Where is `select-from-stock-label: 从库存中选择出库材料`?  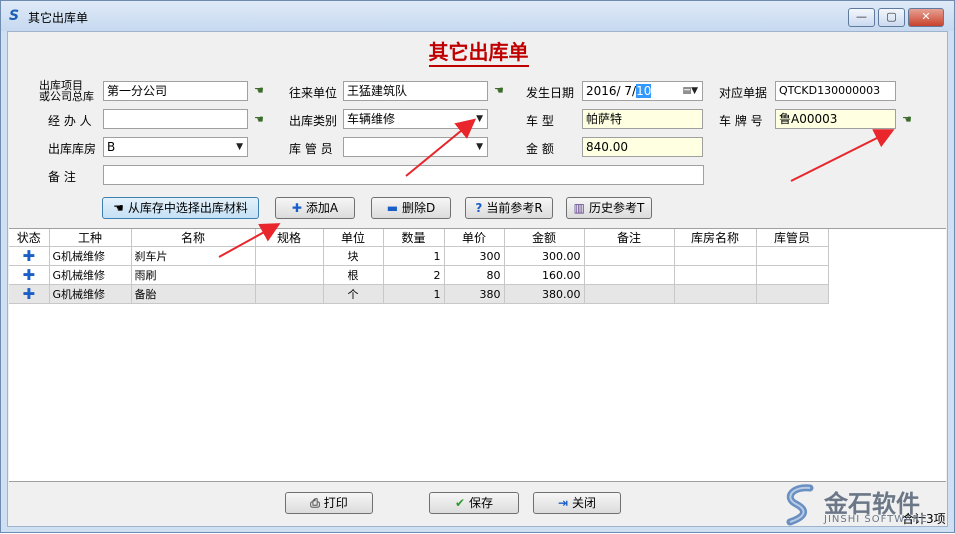 select-from-stock-label: 从库存中选择出库材料 is located at coordinates (187, 208).